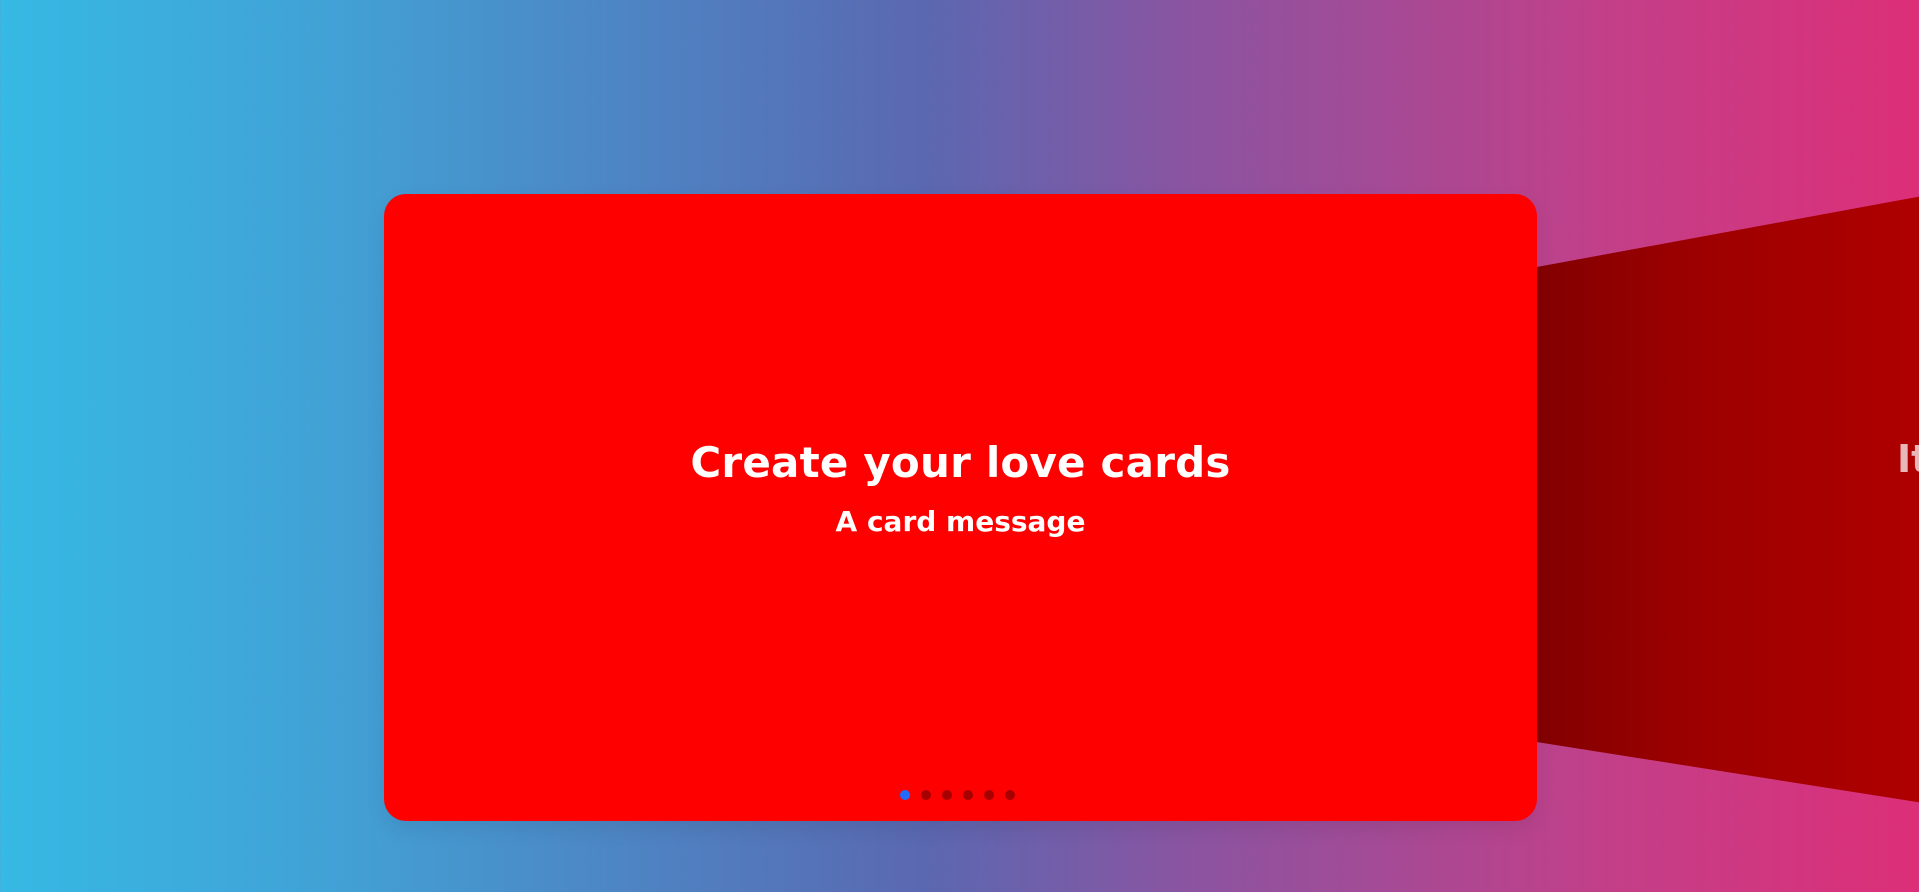 This screenshot has width=1919, height=892. I want to click on carousel-pagination, so click(957, 795).